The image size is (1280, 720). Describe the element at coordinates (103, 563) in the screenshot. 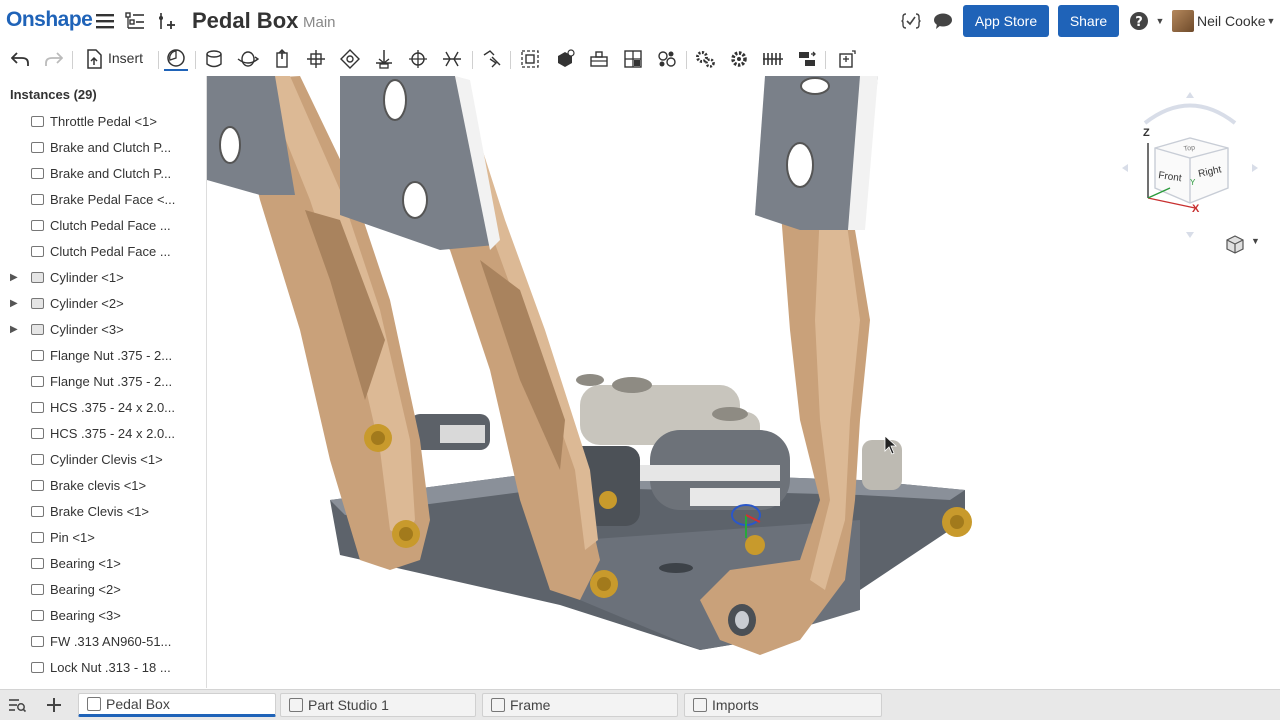

I see `instance-list-item: Bearing <1>` at that location.